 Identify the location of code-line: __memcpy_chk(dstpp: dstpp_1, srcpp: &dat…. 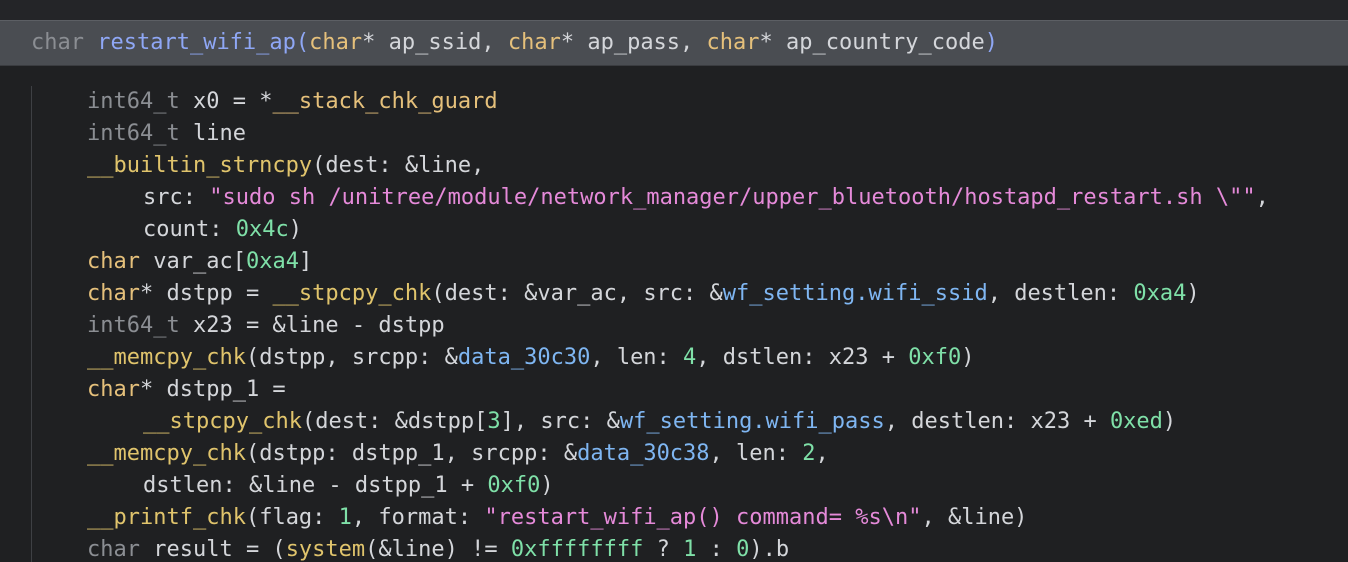
(678, 454).